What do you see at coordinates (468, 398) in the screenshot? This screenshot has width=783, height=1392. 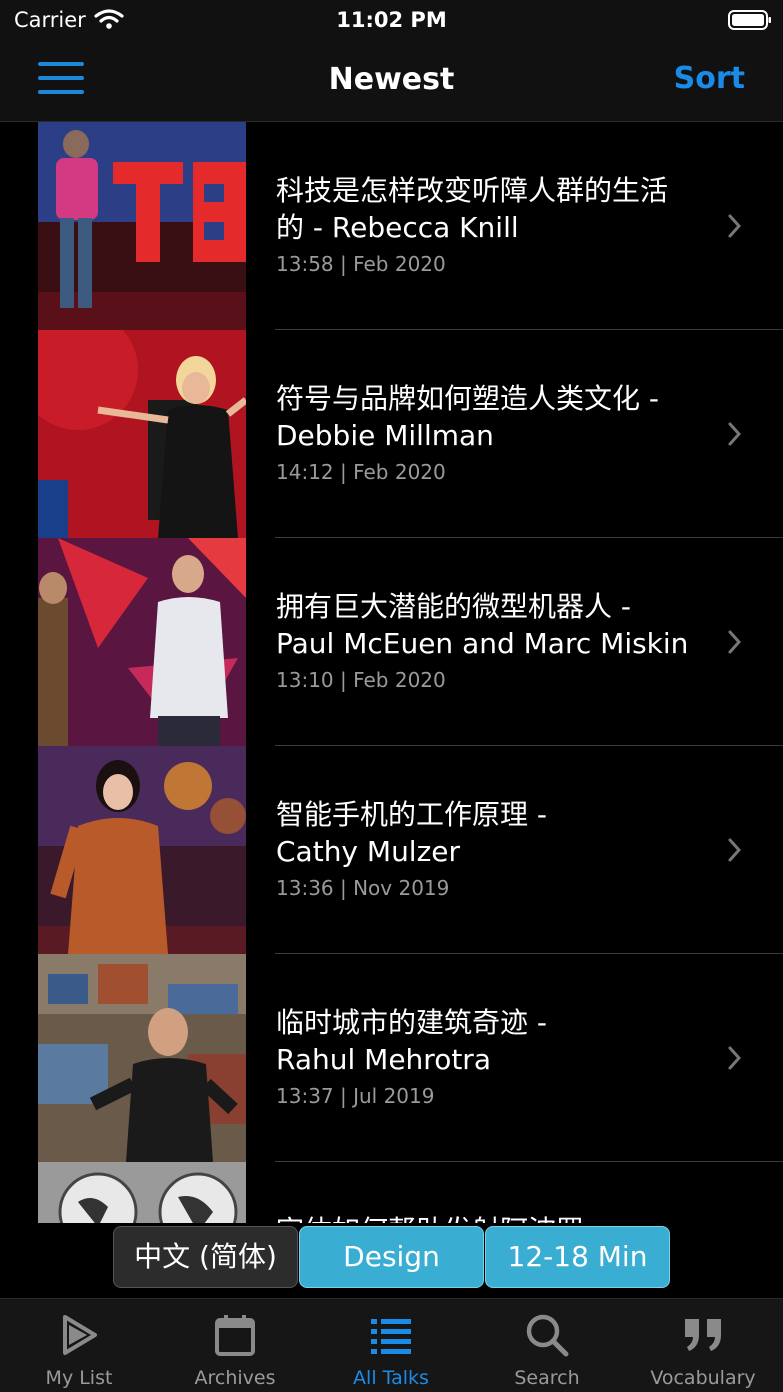 I see `talk-title-line: 符号与品牌如何塑造人类文化 -` at bounding box center [468, 398].